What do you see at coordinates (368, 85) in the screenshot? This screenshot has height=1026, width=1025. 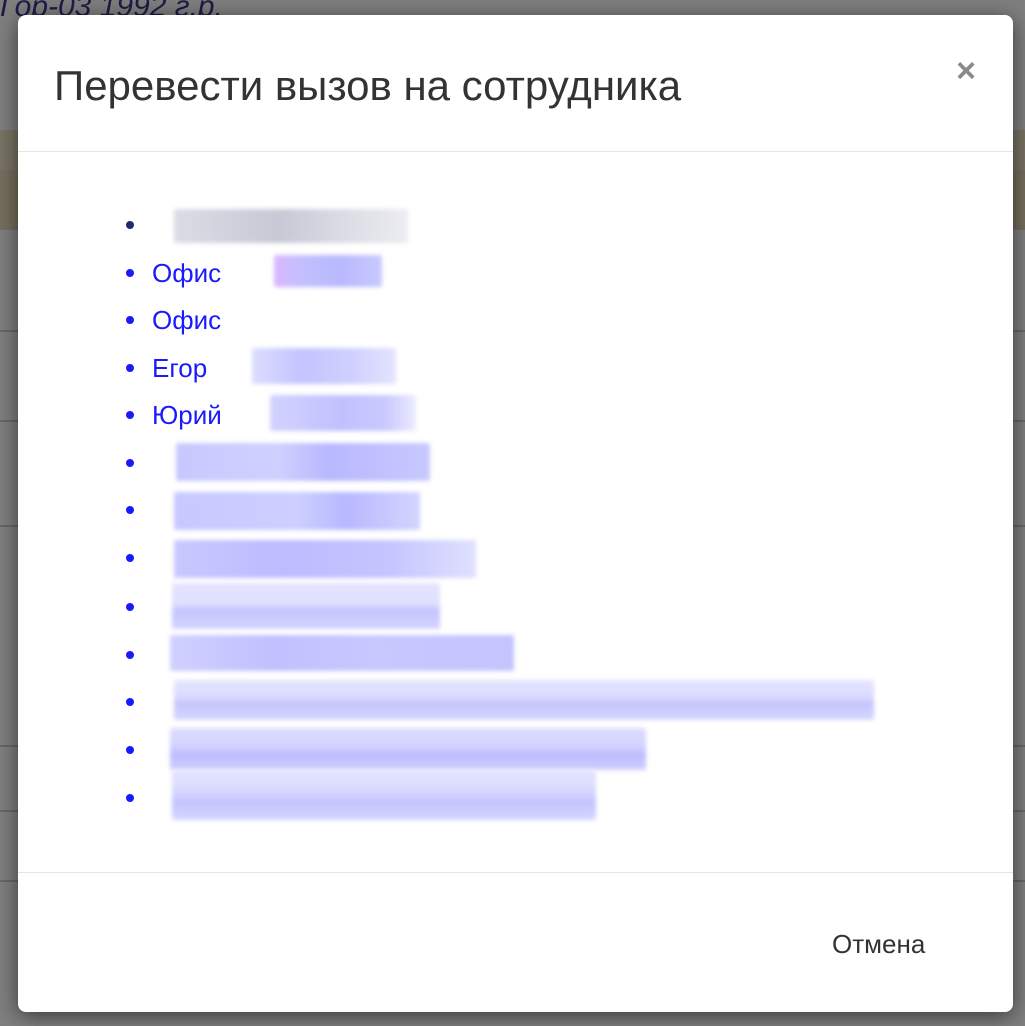 I see `dialog-title: Перевести вызов на сотрудника` at bounding box center [368, 85].